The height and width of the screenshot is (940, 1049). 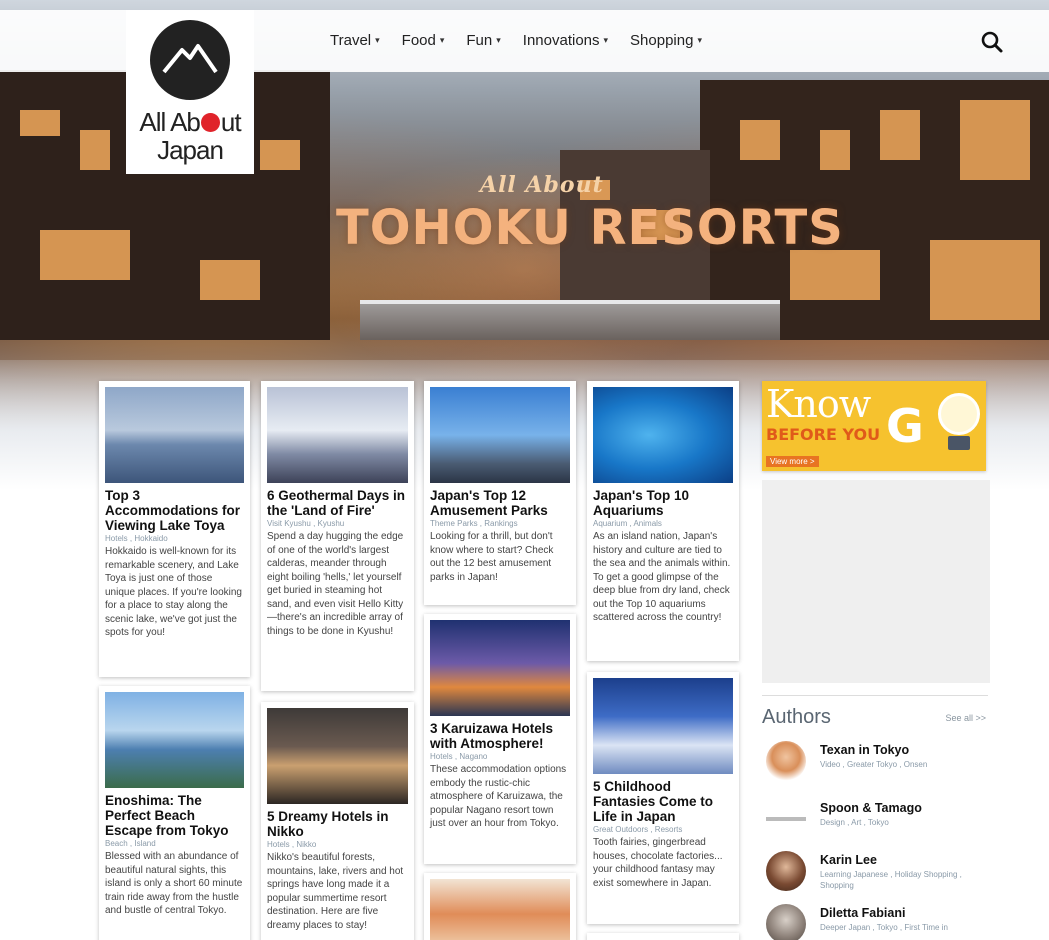 What do you see at coordinates (174, 538) in the screenshot?
I see `article-tags: Hotels , Hokkaido` at bounding box center [174, 538].